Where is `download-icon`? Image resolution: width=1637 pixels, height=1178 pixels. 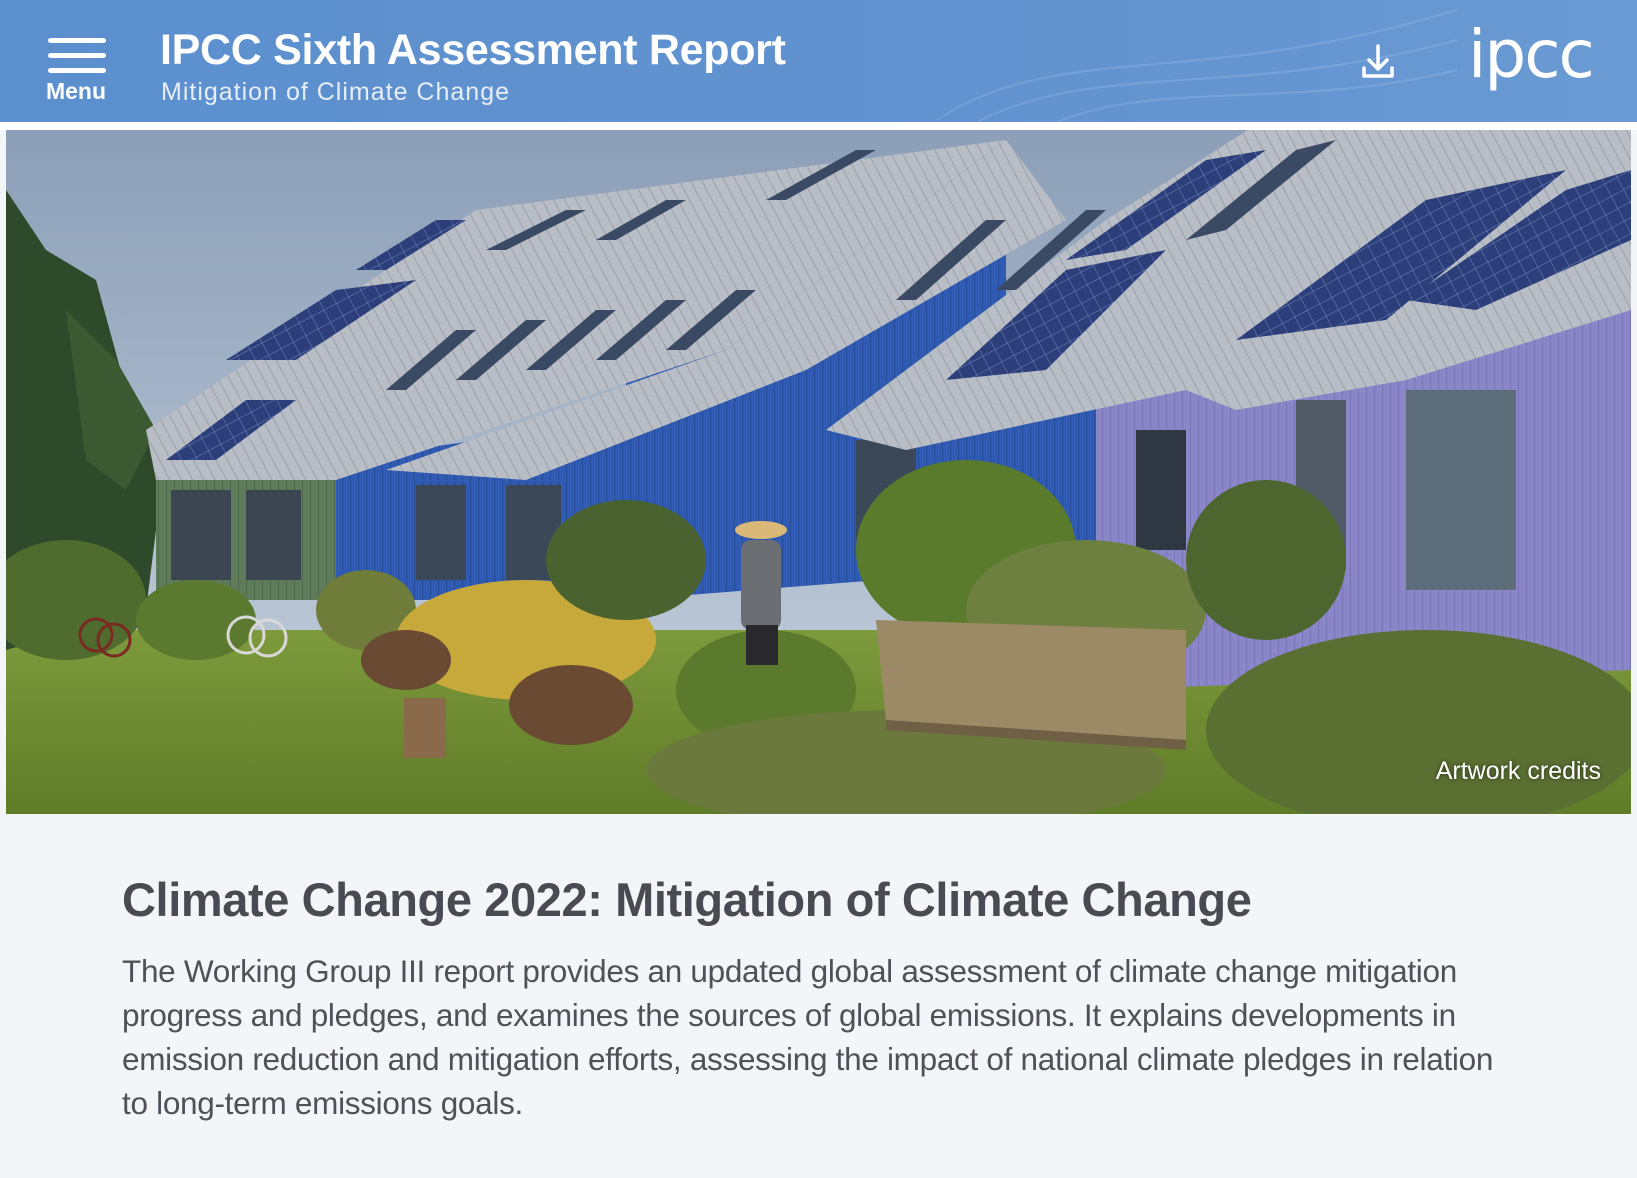 download-icon is located at coordinates (1378, 61).